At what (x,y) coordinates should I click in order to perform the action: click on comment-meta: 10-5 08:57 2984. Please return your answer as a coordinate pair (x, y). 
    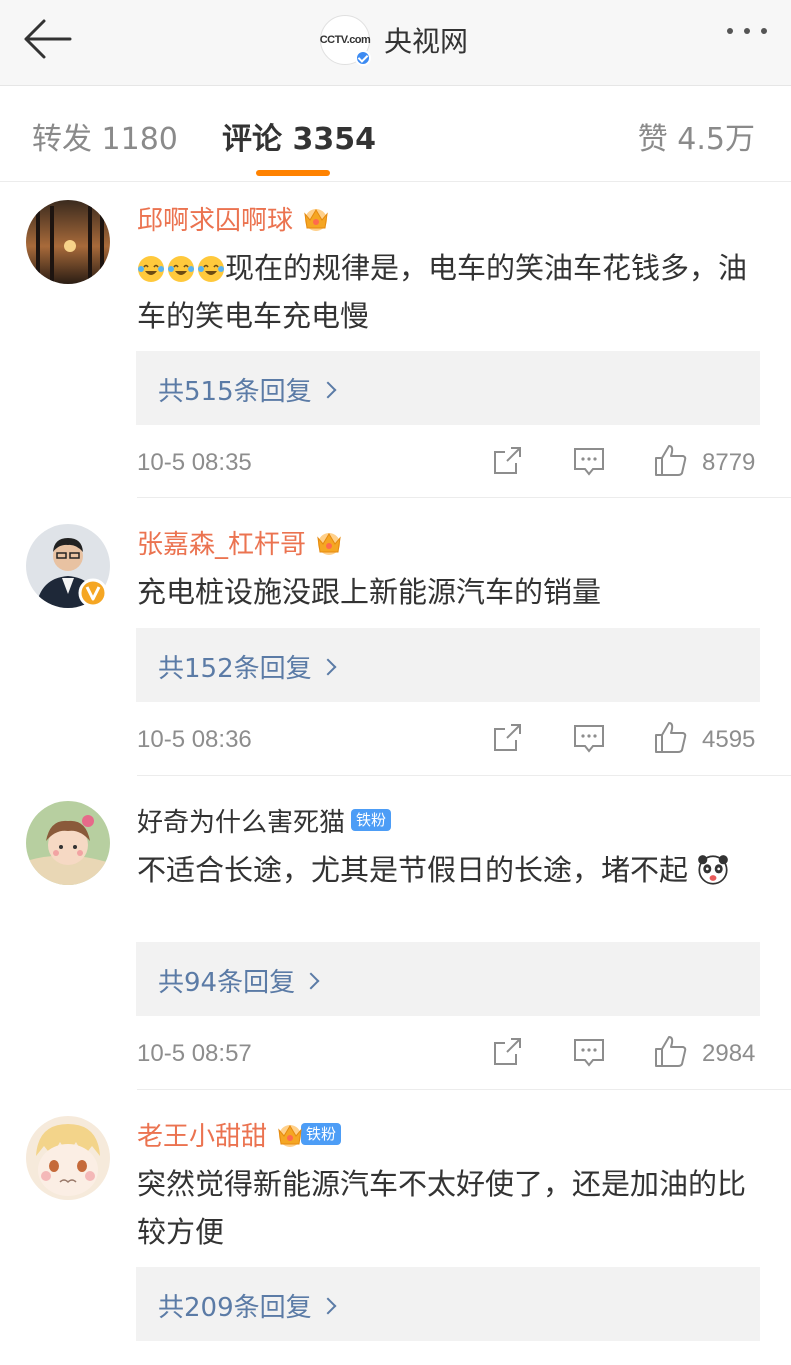
    Looking at the image, I should click on (449, 1054).